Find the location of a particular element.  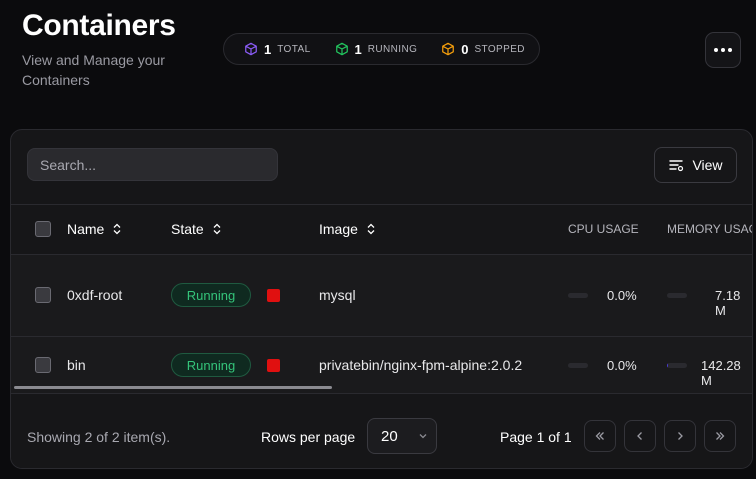

chevron-left-icon is located at coordinates (639, 436).